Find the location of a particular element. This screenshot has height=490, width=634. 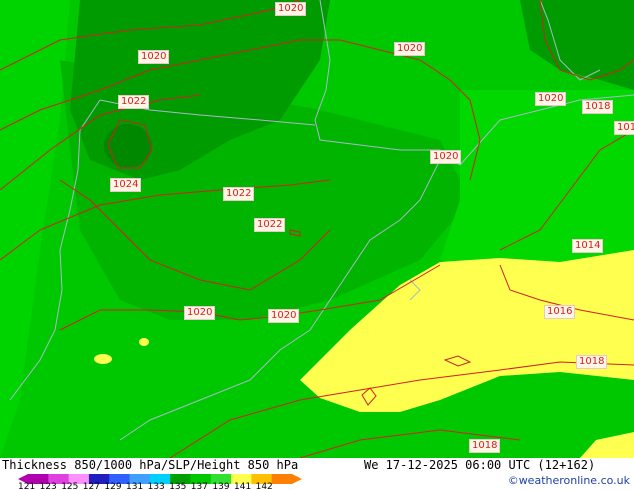

valid-time: We 17-12-2025 06:00 UTC (12+162) is located at coordinates (480, 465).